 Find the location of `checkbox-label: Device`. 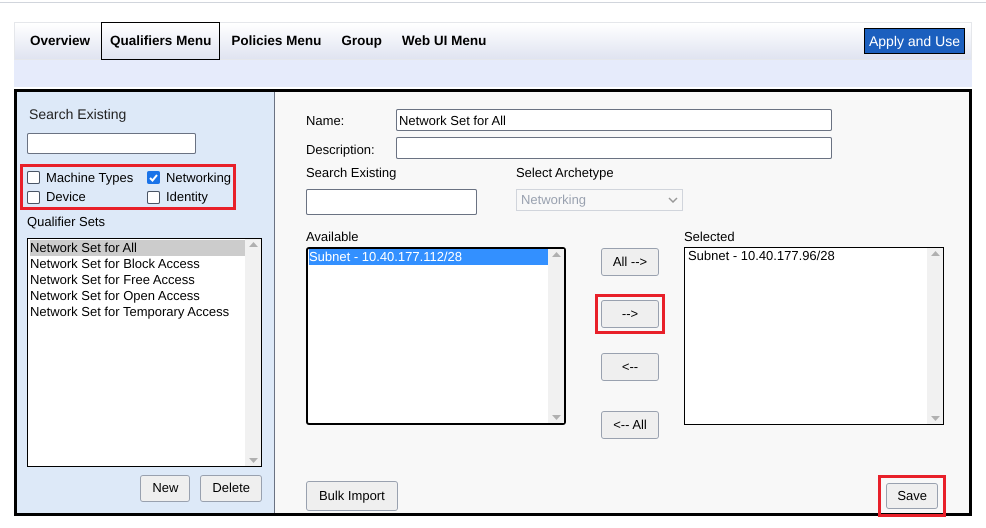

checkbox-label: Device is located at coordinates (66, 197).